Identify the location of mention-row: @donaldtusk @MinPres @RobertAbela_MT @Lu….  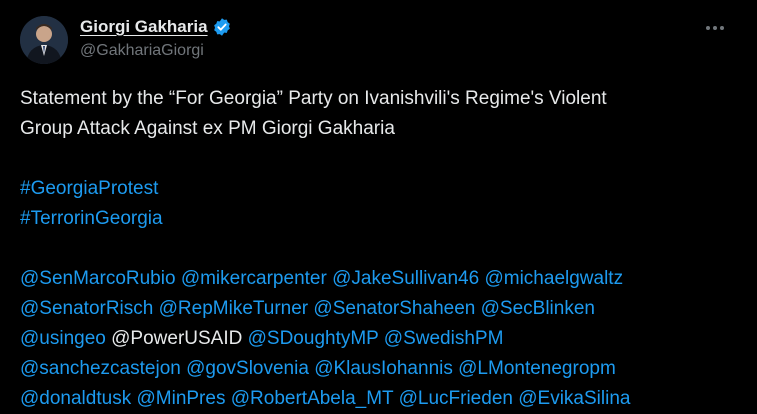
(380, 399).